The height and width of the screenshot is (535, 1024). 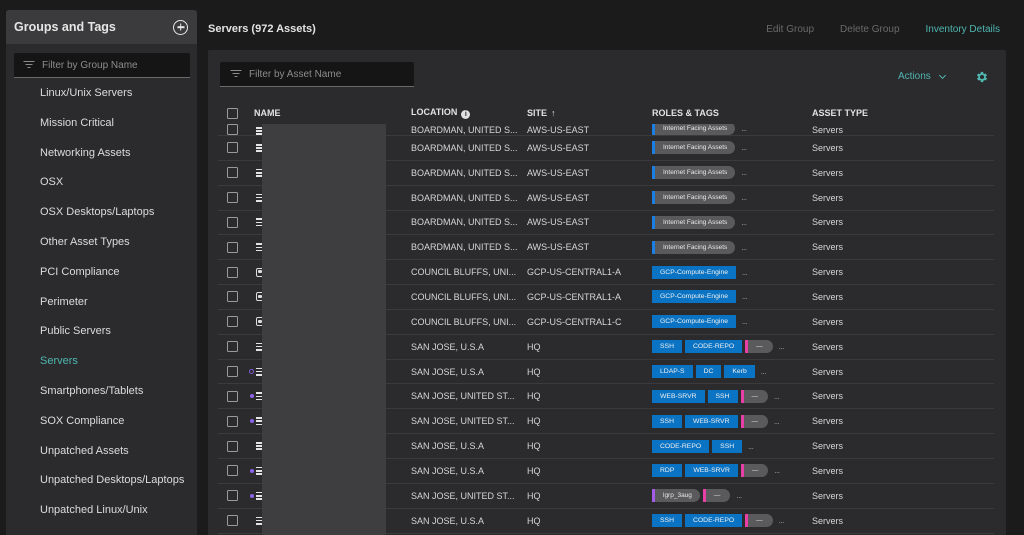 What do you see at coordinates (922, 76) in the screenshot?
I see `actions-dropdown: Actions` at bounding box center [922, 76].